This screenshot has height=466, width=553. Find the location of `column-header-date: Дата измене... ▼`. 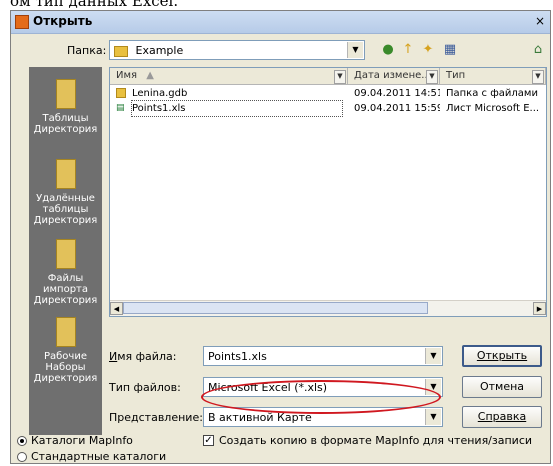

column-header-date: Дата измене... ▼ is located at coordinates (394, 76).